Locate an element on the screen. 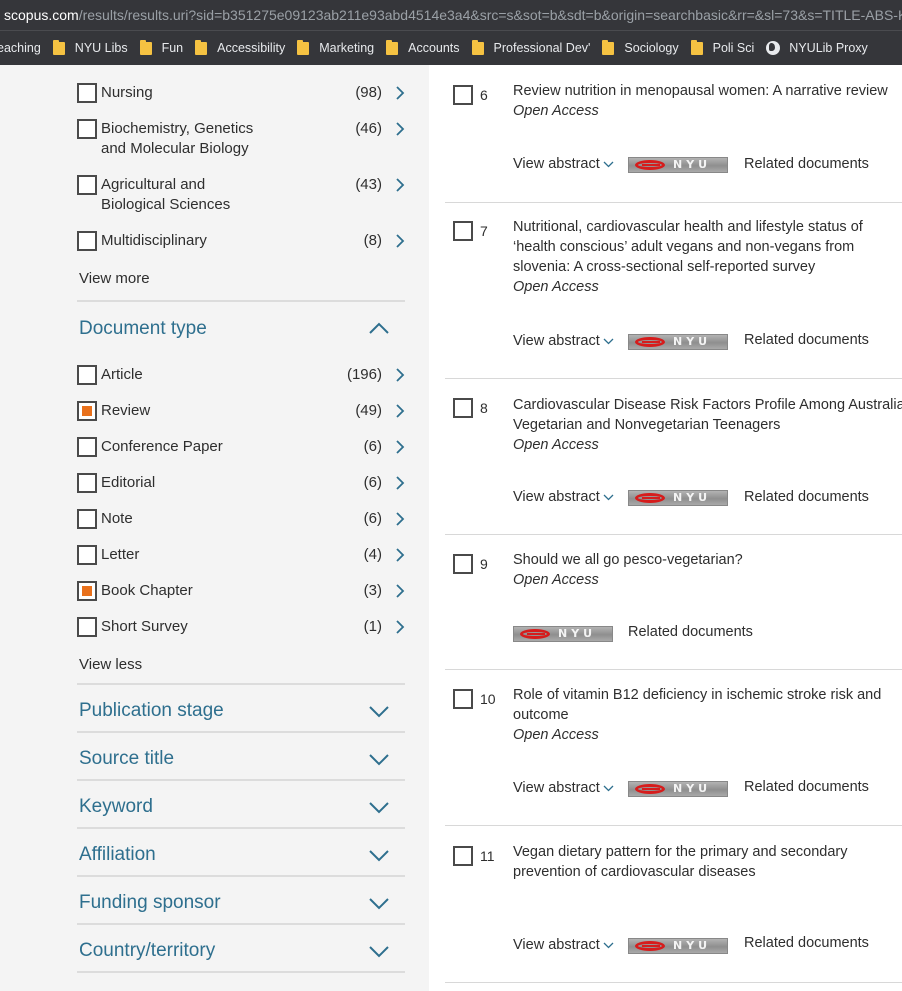 This screenshot has height=991, width=902. result-number: 8 is located at coordinates (484, 408).